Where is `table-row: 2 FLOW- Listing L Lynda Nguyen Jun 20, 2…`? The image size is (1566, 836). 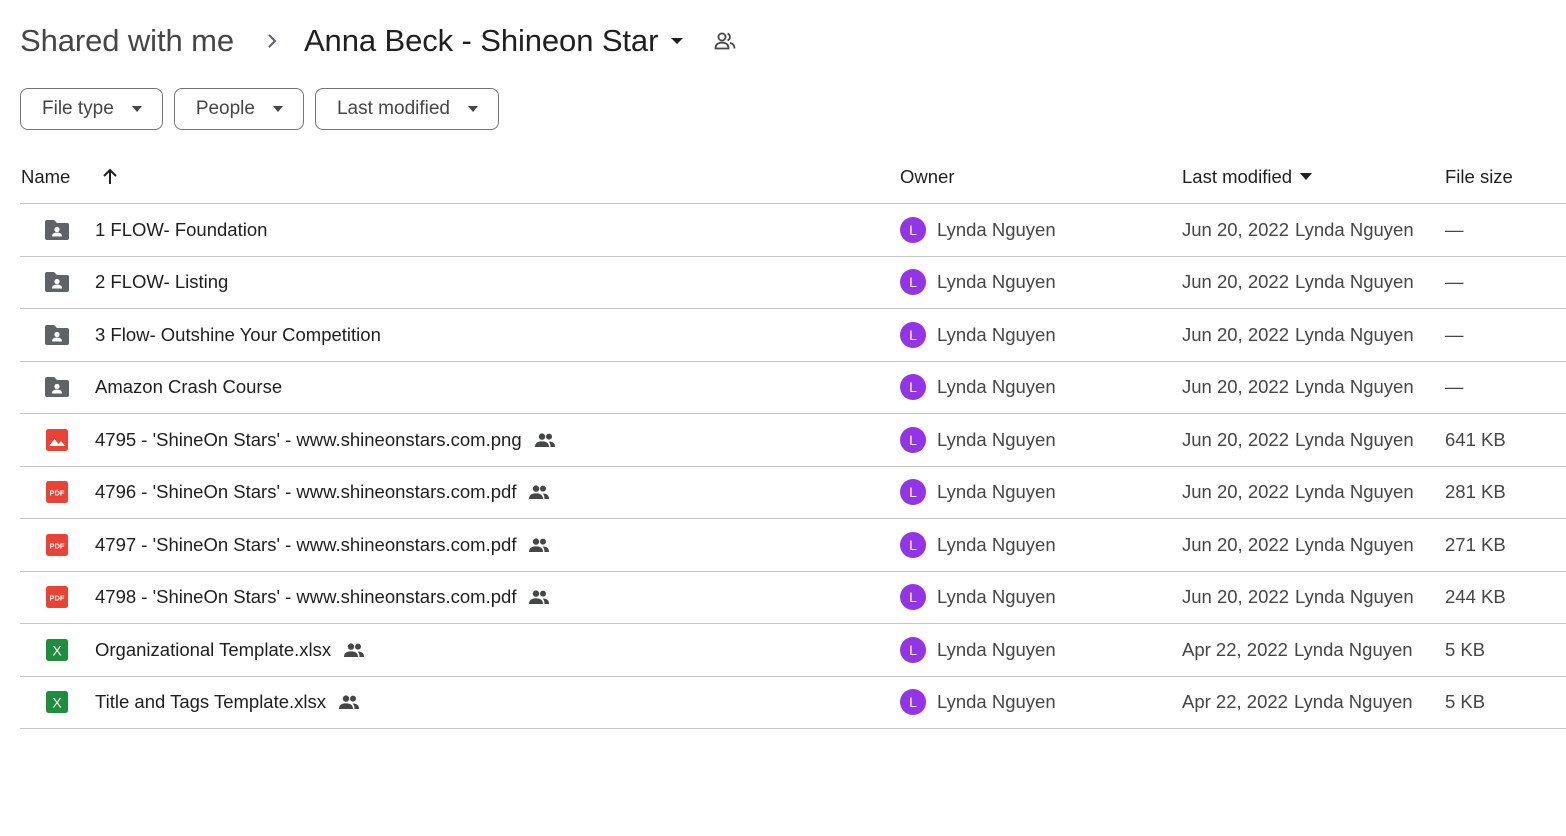 table-row: 2 FLOW- Listing L Lynda Nguyen Jun 20, 2… is located at coordinates (793, 283).